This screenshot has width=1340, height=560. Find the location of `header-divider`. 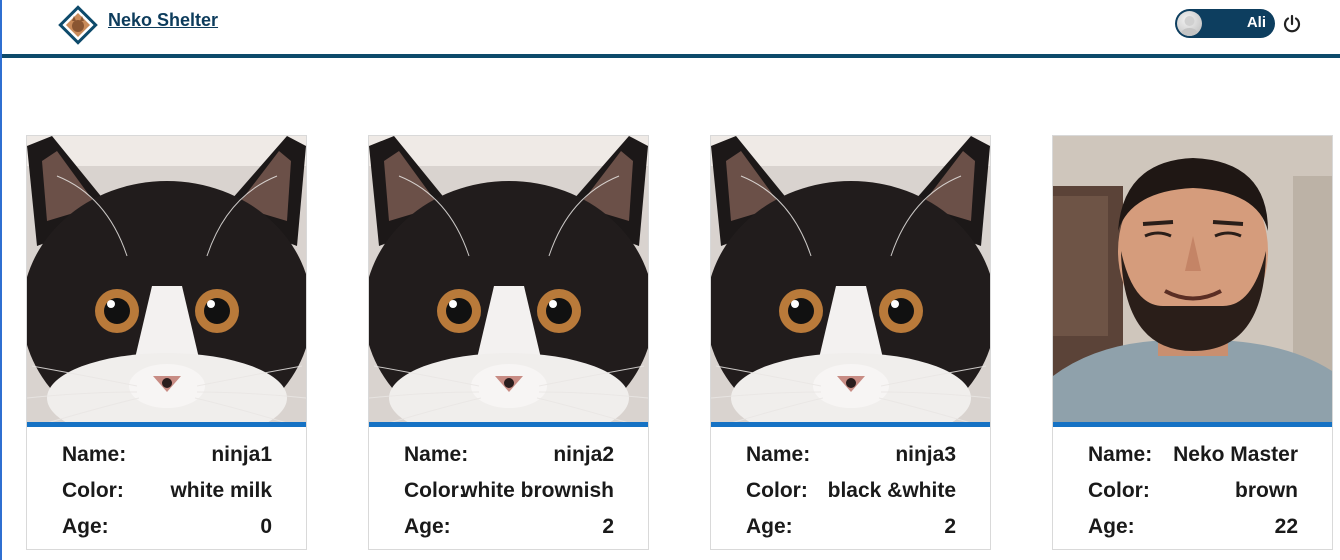

header-divider is located at coordinates (671, 56).